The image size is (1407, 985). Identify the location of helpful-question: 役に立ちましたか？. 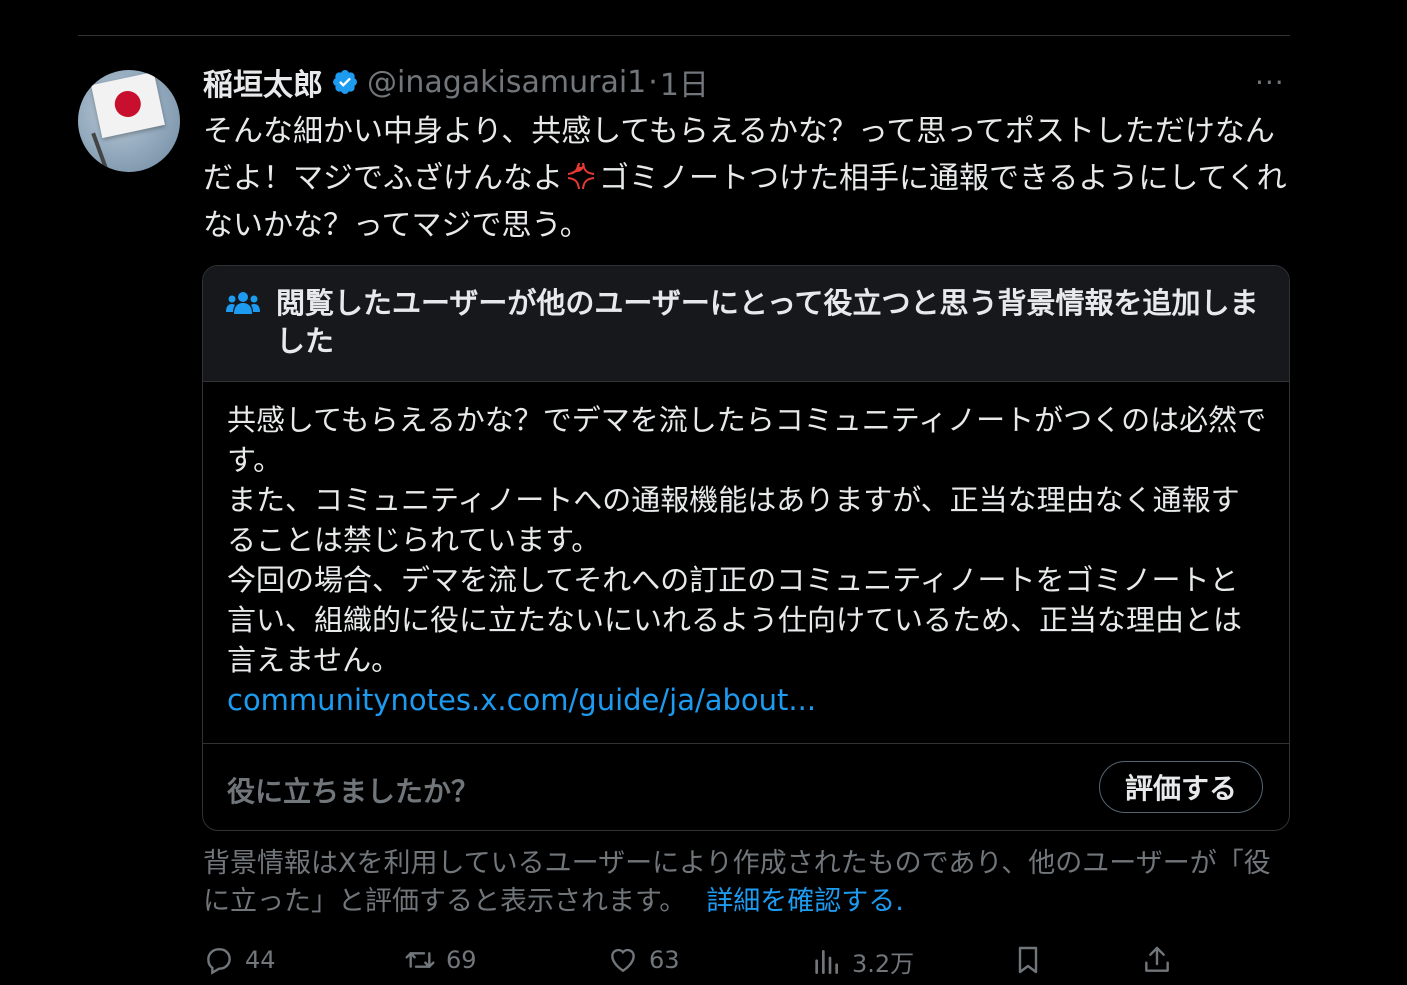
(353, 791).